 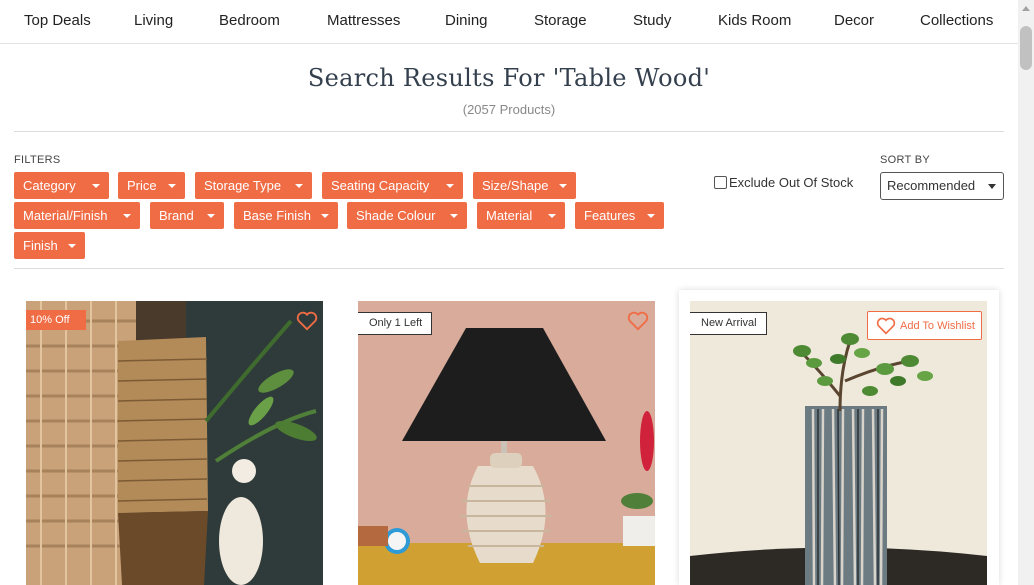 I want to click on chip-label: Category, so click(x=49, y=185).